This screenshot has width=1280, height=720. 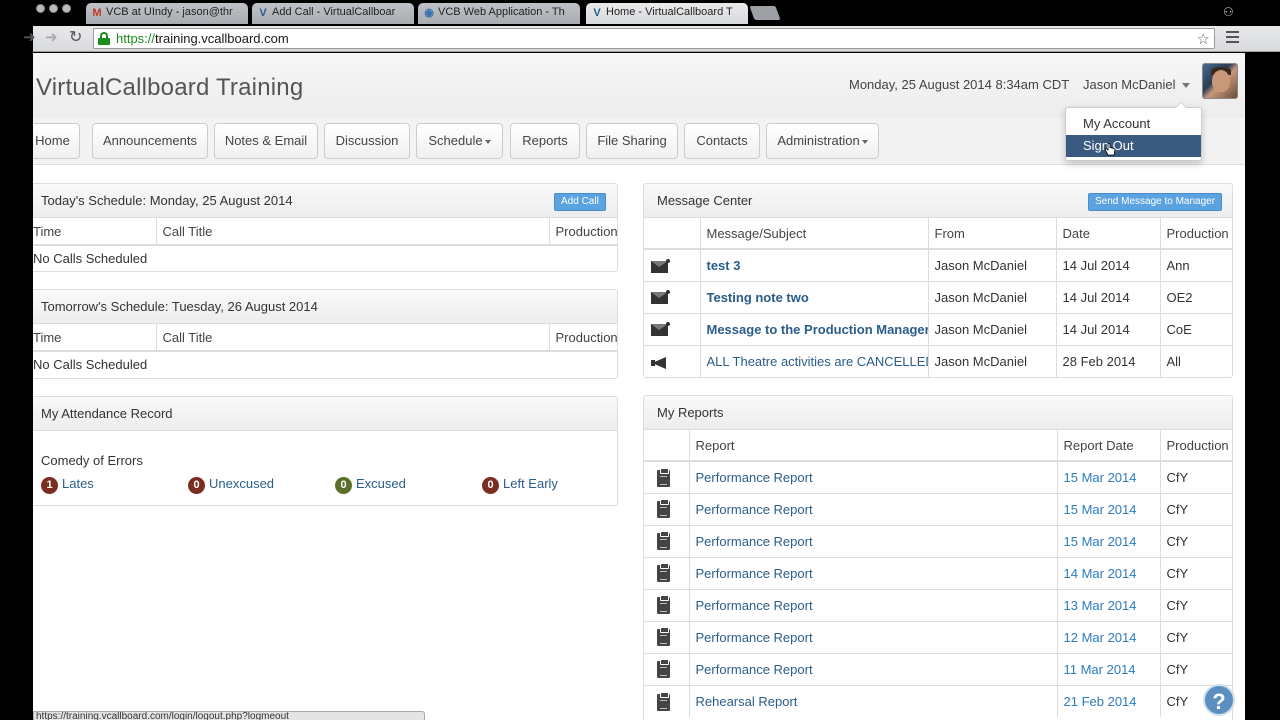 I want to click on zoom-window-icon, so click(x=66, y=8).